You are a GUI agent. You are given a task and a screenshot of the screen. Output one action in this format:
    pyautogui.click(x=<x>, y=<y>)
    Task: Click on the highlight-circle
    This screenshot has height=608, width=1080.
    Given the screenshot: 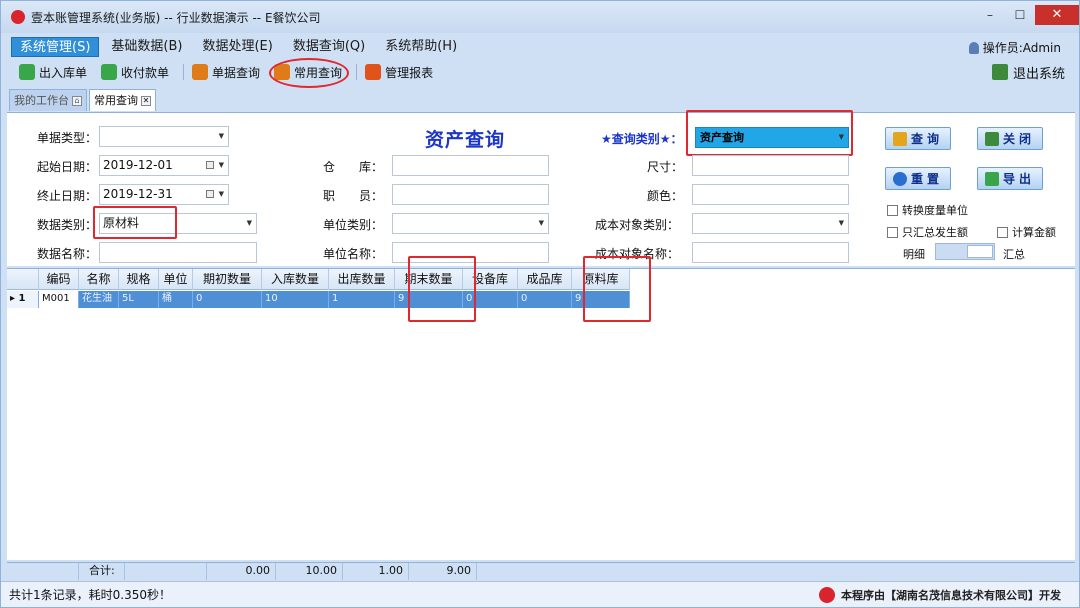 What is the action you would take?
    pyautogui.click(x=309, y=73)
    